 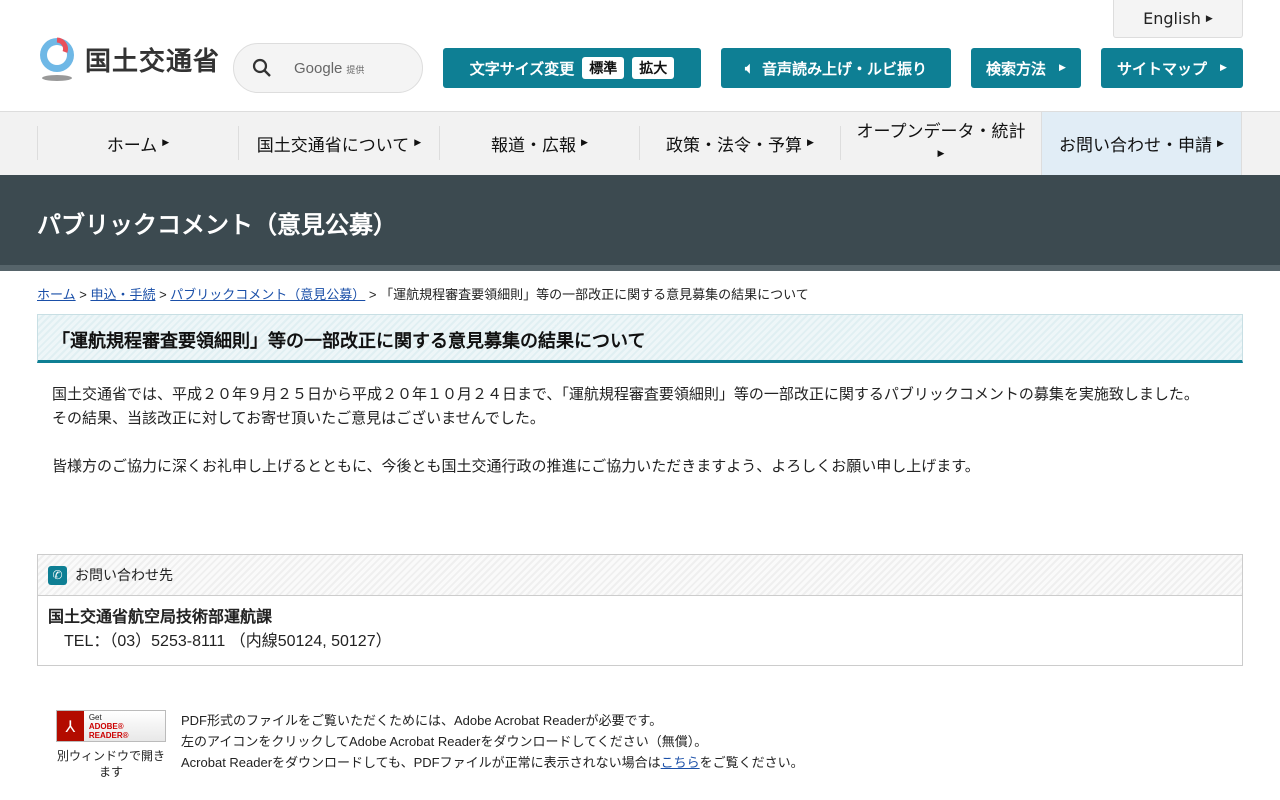 I want to click on logo-text: 国土交通省, so click(x=153, y=61).